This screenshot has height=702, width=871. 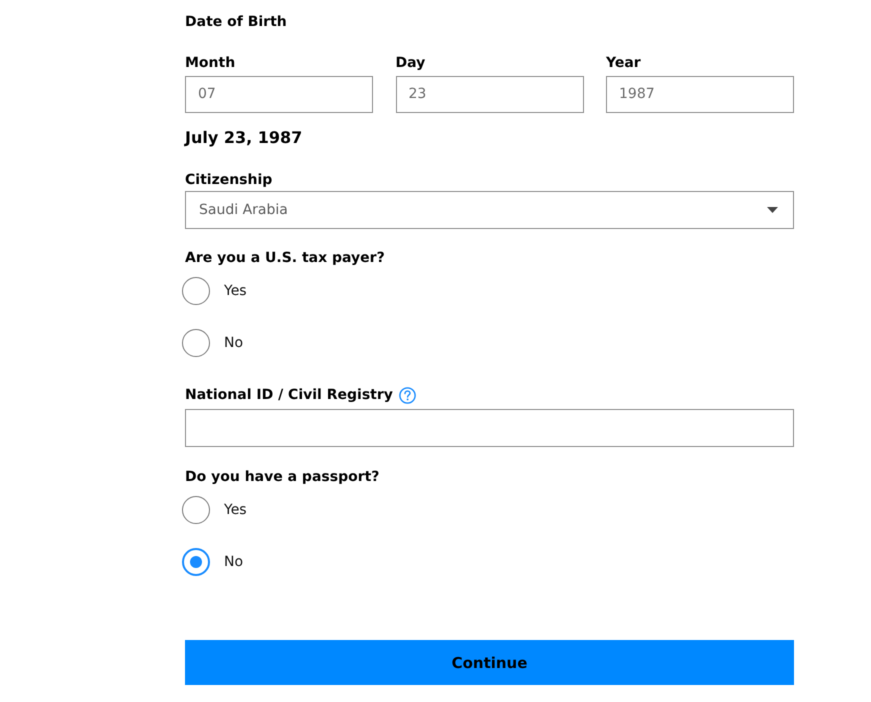 What do you see at coordinates (624, 63) in the screenshot?
I see `field-label: Year` at bounding box center [624, 63].